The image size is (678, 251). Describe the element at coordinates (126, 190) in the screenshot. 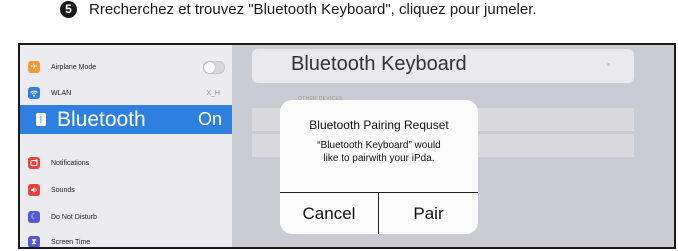

I see `sidebar-item-sounds: Sounds` at that location.